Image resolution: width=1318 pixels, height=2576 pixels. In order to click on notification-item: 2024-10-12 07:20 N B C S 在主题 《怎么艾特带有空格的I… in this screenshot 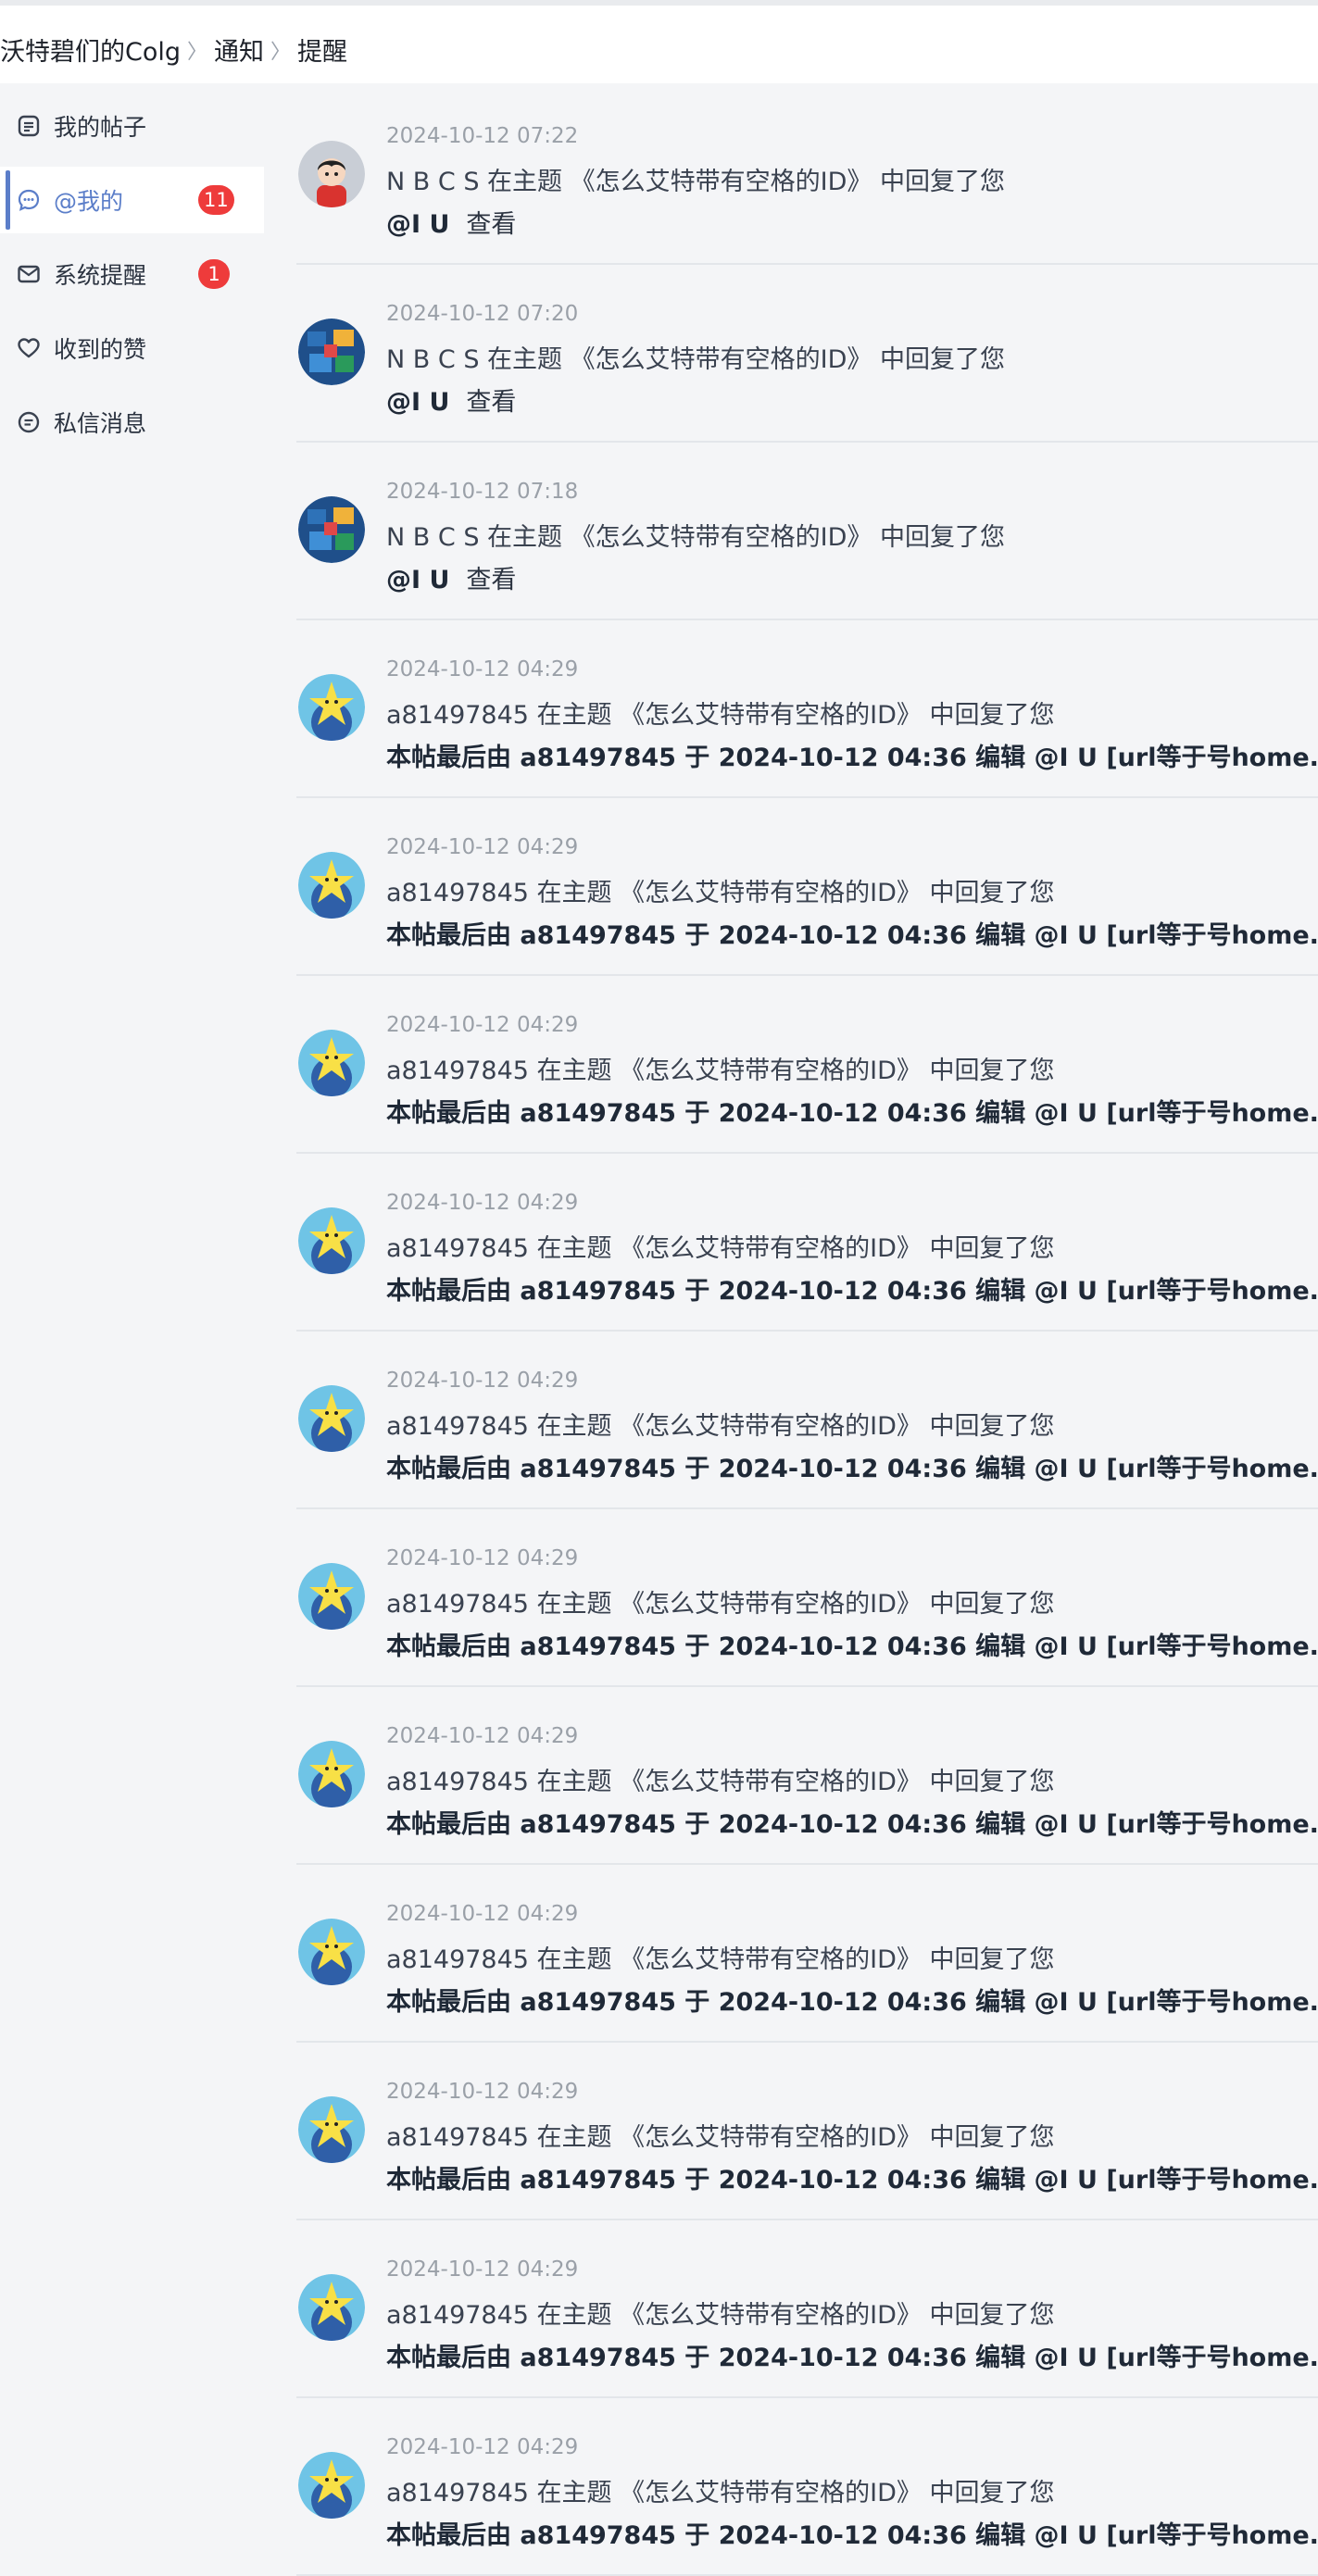, I will do `click(807, 354)`.